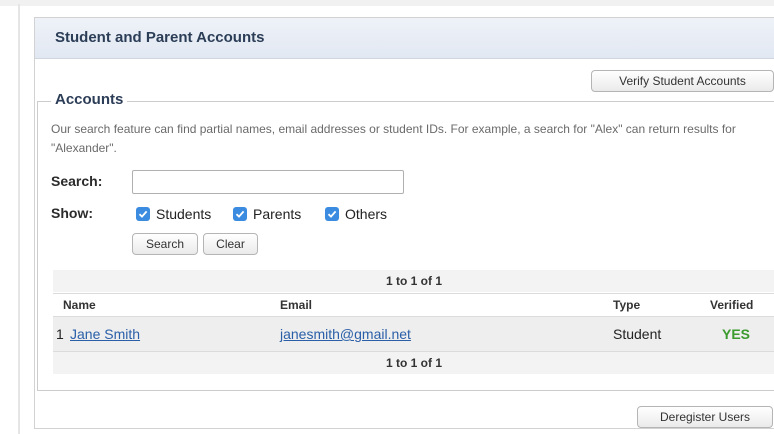 This screenshot has height=434, width=774. I want to click on panel-header: Student and Parent Accounts, so click(404, 38).